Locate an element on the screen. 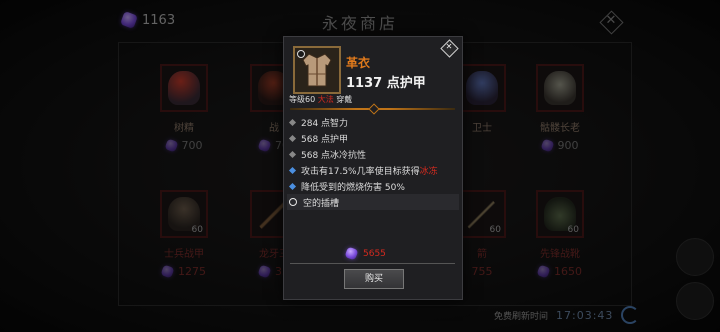 The width and height of the screenshot is (720, 332). stat-text: 降低受到的燃烧伤害 50% is located at coordinates (353, 187).